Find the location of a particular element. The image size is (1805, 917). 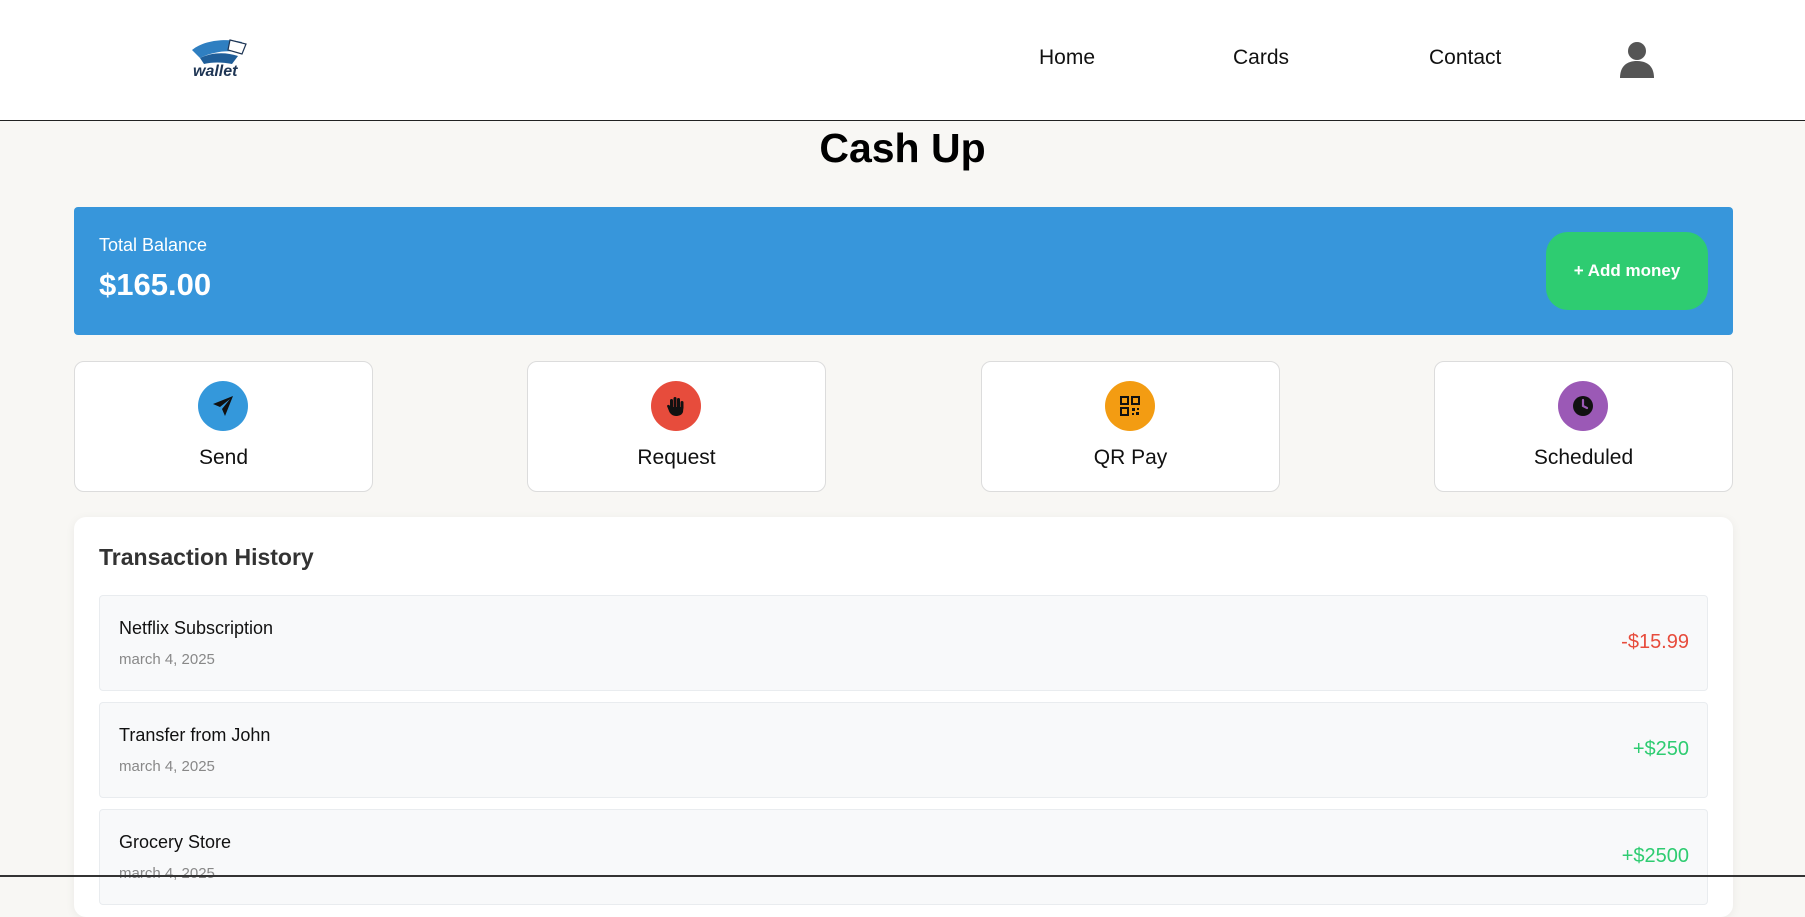

transaction-name: Netflix Subscription is located at coordinates (196, 628).